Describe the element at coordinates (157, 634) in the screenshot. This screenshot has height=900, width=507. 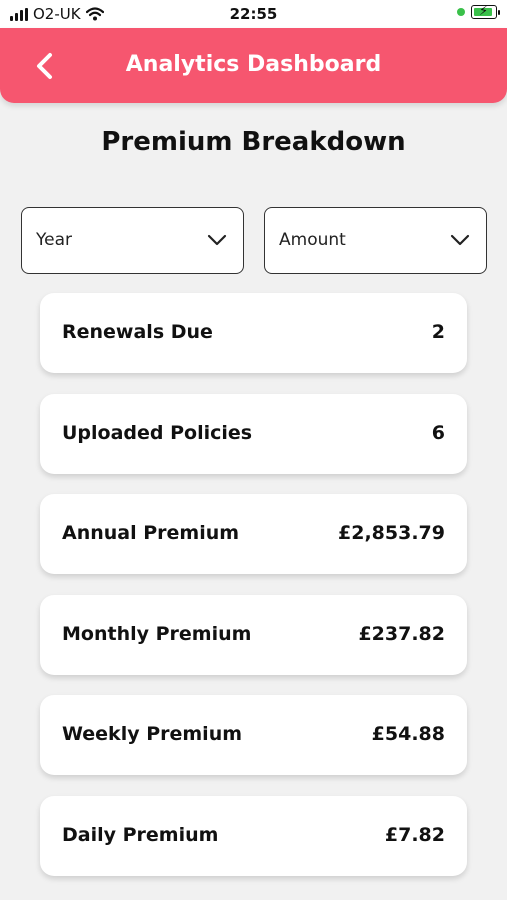
I see `stat-label: Monthly Premium` at that location.